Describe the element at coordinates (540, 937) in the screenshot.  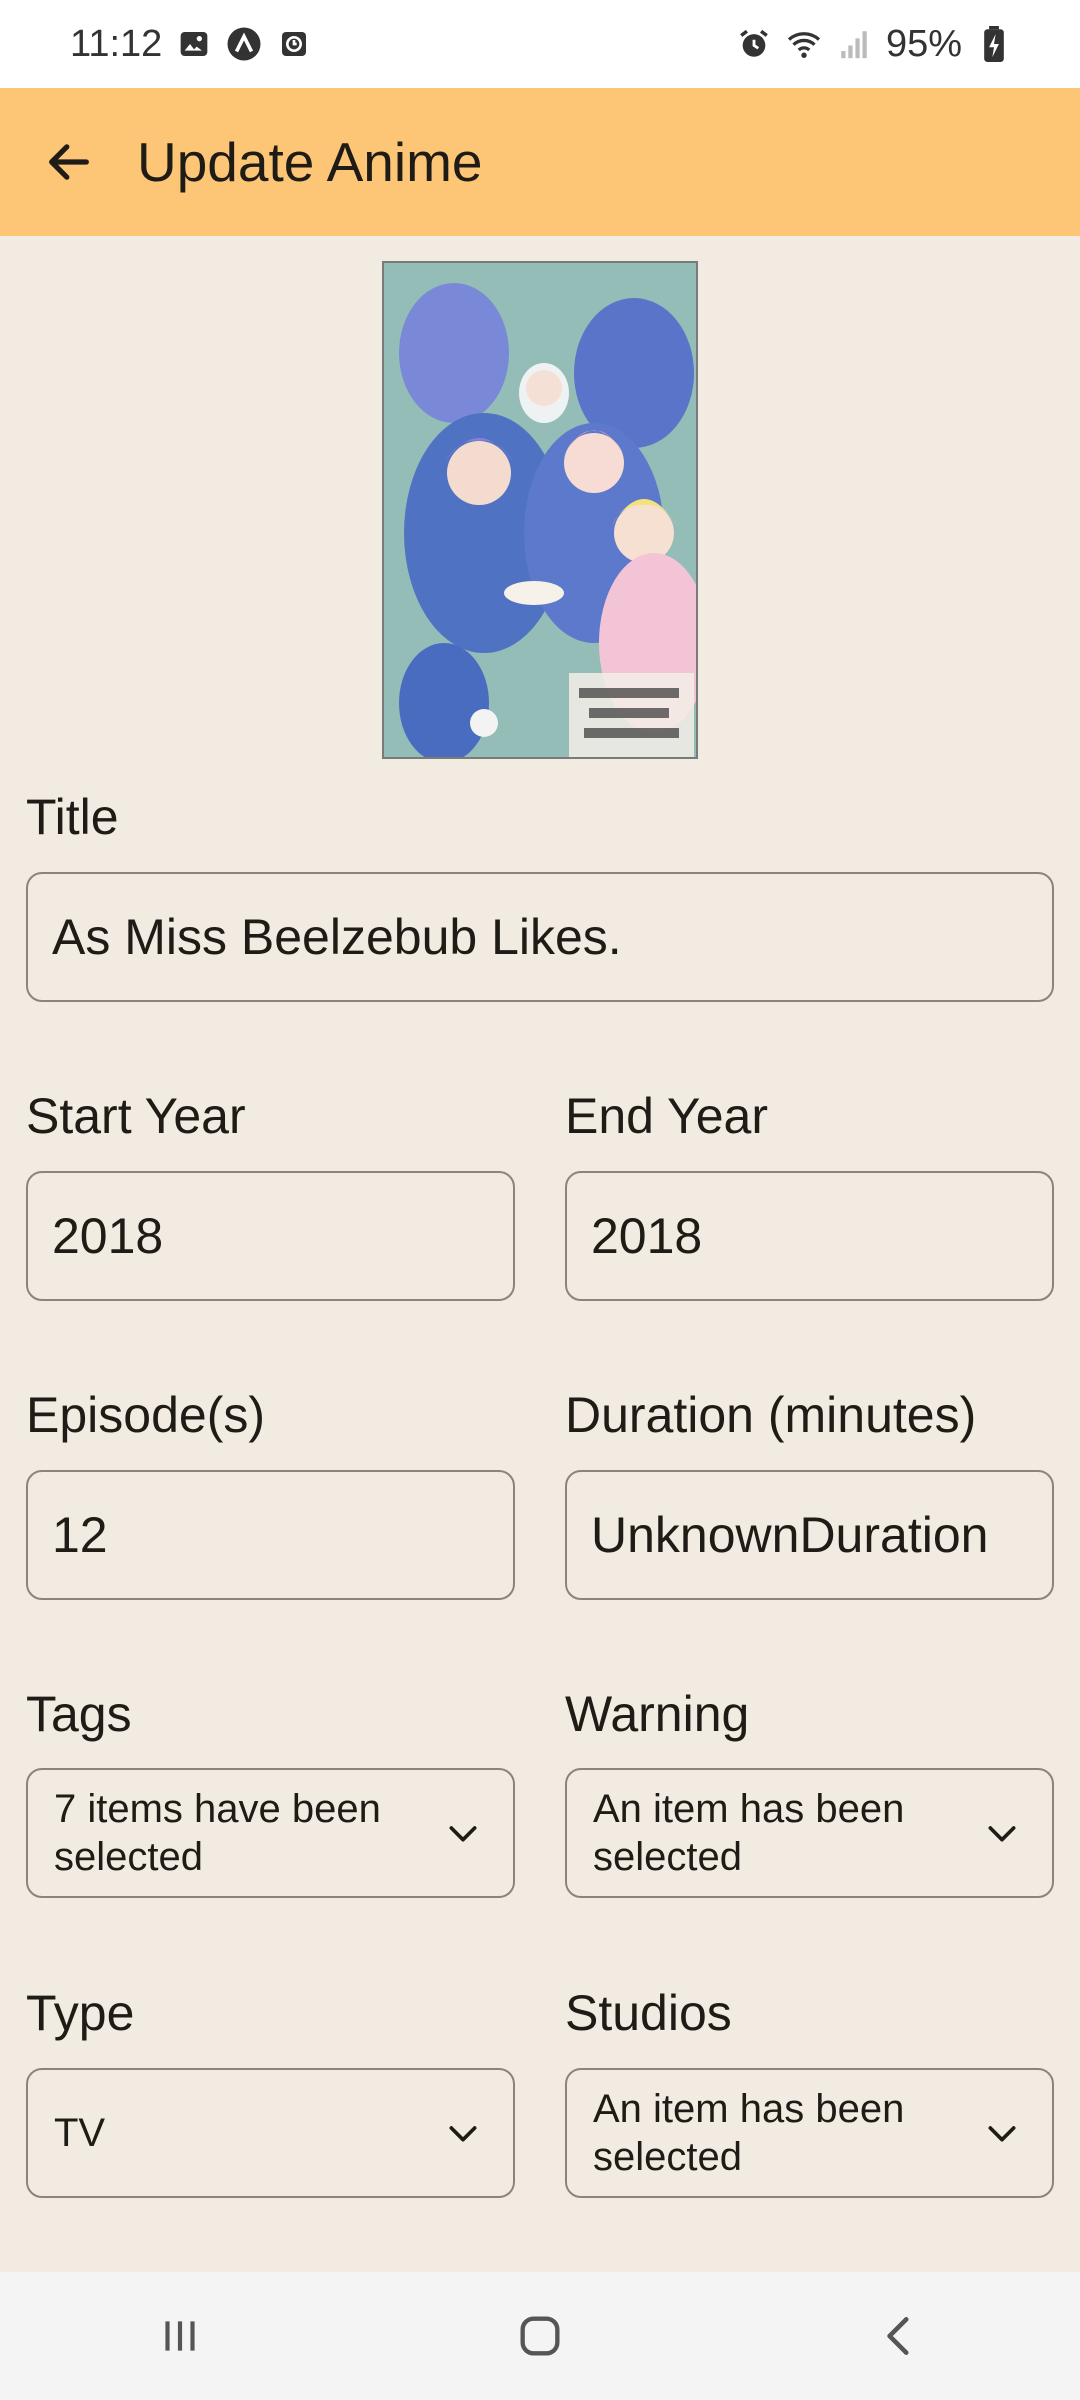
I see `title-input: As Miss Beelzebub Likes.` at that location.